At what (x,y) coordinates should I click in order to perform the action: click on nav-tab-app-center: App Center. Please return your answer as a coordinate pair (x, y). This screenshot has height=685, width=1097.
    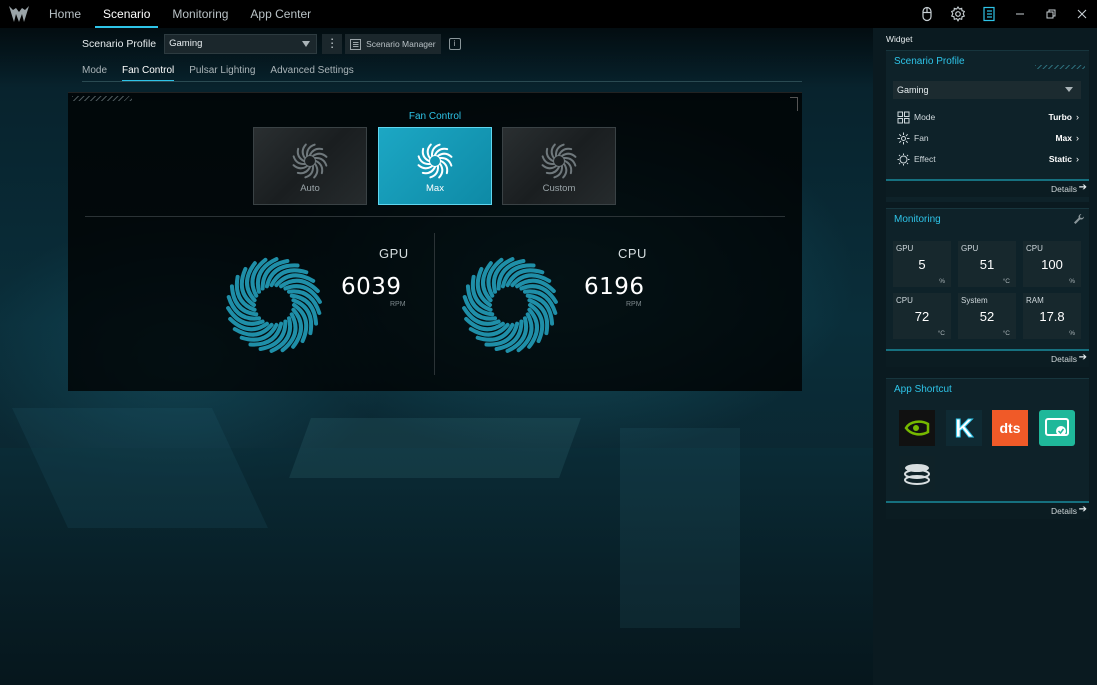
    Looking at the image, I should click on (280, 14).